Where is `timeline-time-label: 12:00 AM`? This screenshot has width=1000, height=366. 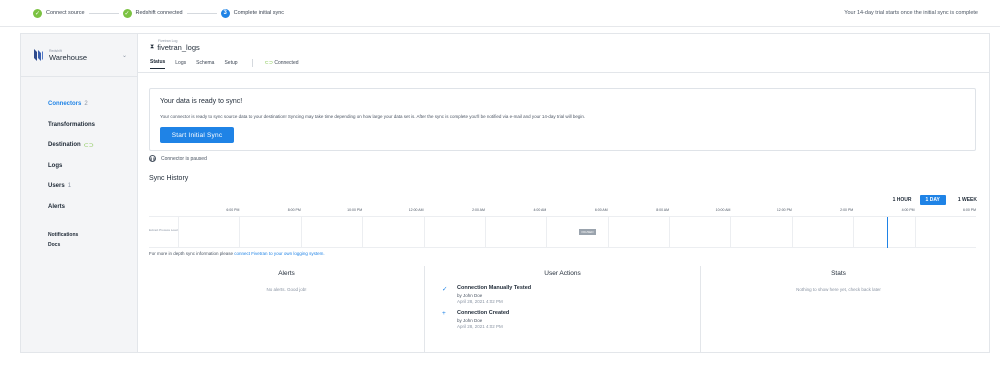
timeline-time-label: 12:00 AM is located at coordinates (416, 210).